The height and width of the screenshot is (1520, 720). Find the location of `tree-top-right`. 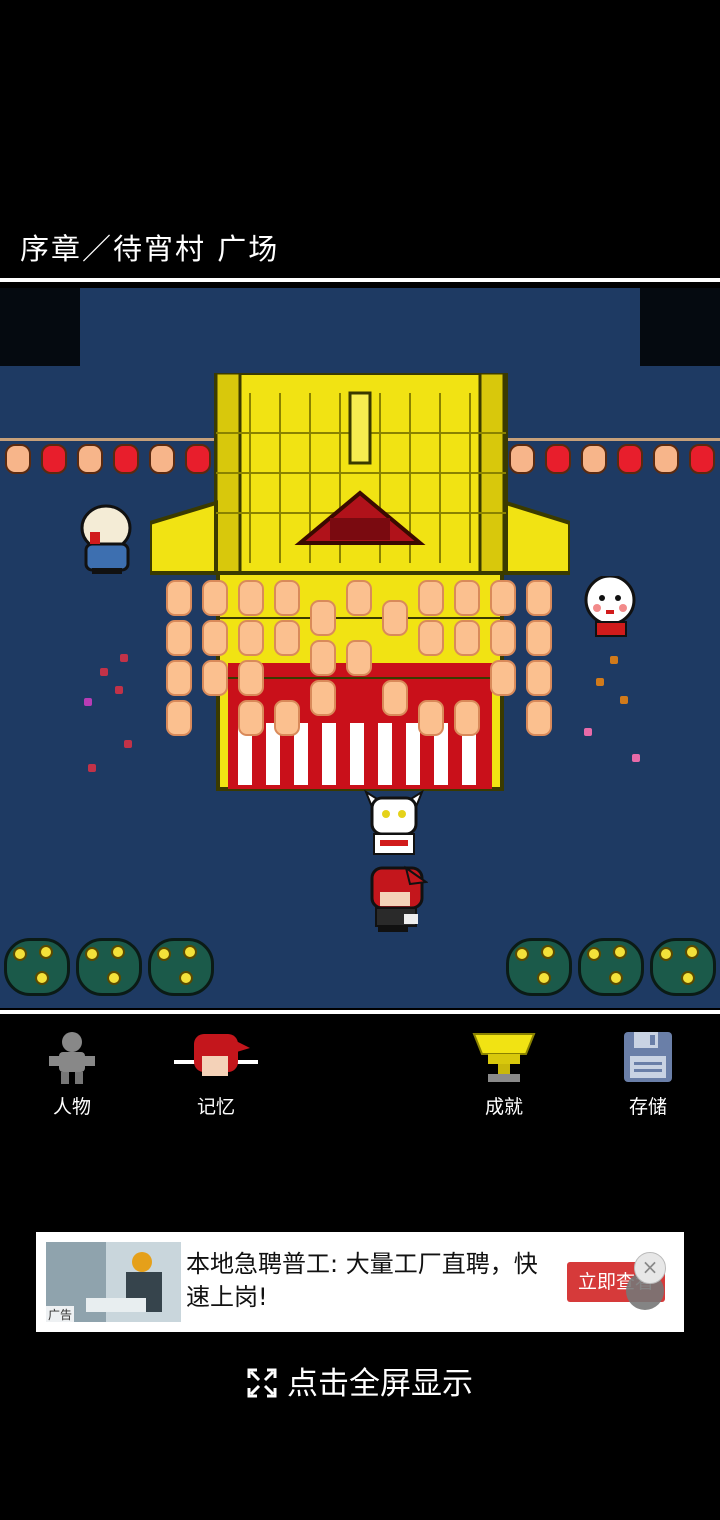

tree-top-right is located at coordinates (680, 327).